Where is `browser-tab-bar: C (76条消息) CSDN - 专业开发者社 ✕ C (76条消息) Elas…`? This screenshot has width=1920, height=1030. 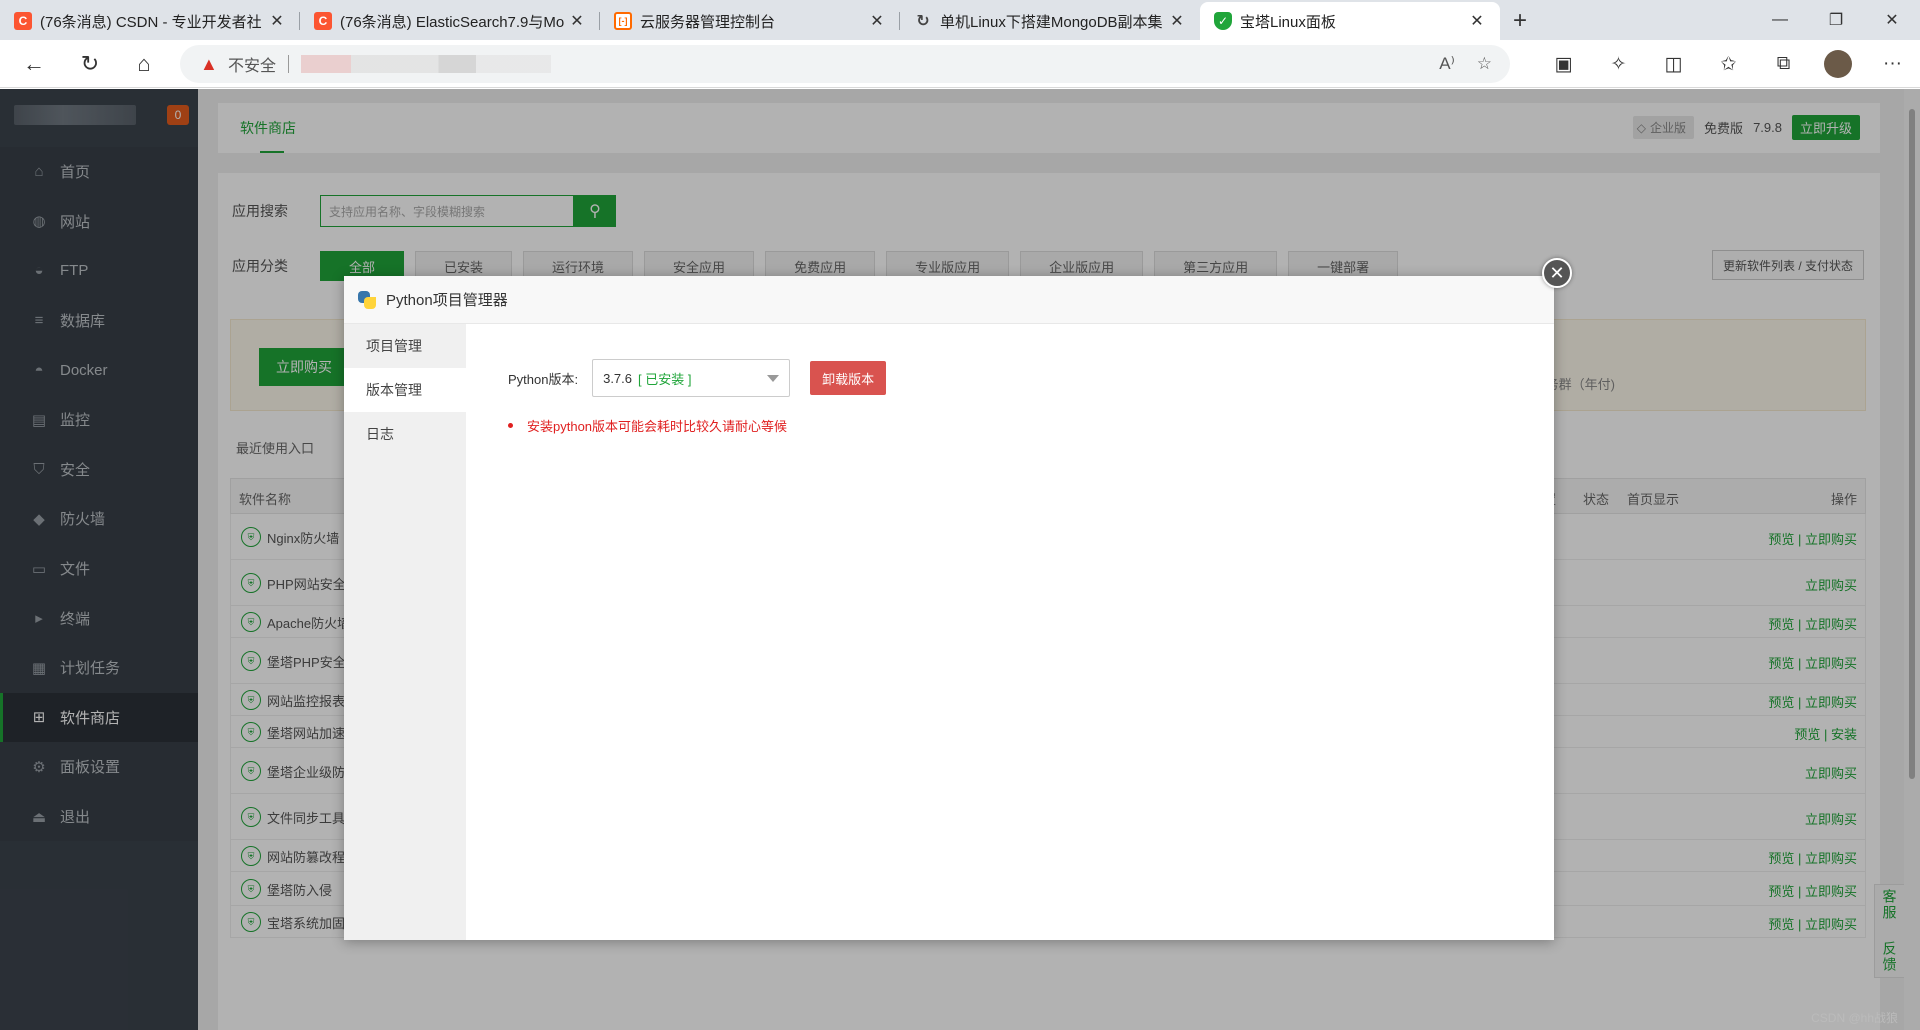 browser-tab-bar: C (76条消息) CSDN - 专业开发者社 ✕ C (76条消息) Elas… is located at coordinates (960, 20).